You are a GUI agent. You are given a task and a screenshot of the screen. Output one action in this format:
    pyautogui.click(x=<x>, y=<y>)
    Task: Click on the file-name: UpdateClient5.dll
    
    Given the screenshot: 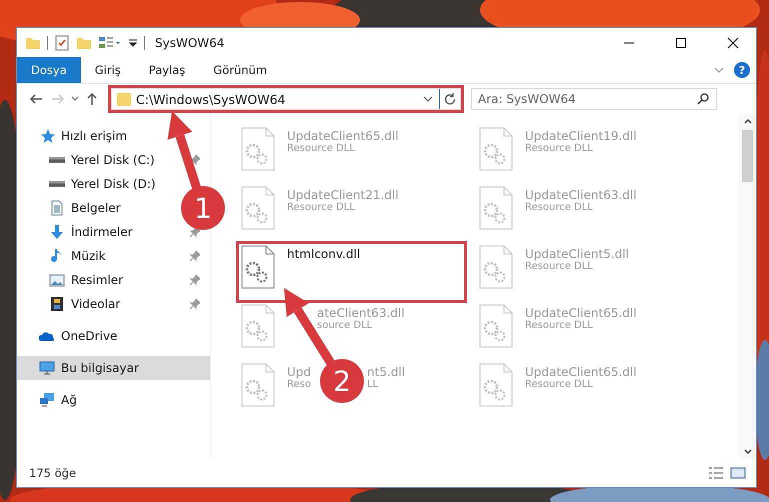 What is the action you would take?
    pyautogui.click(x=577, y=254)
    